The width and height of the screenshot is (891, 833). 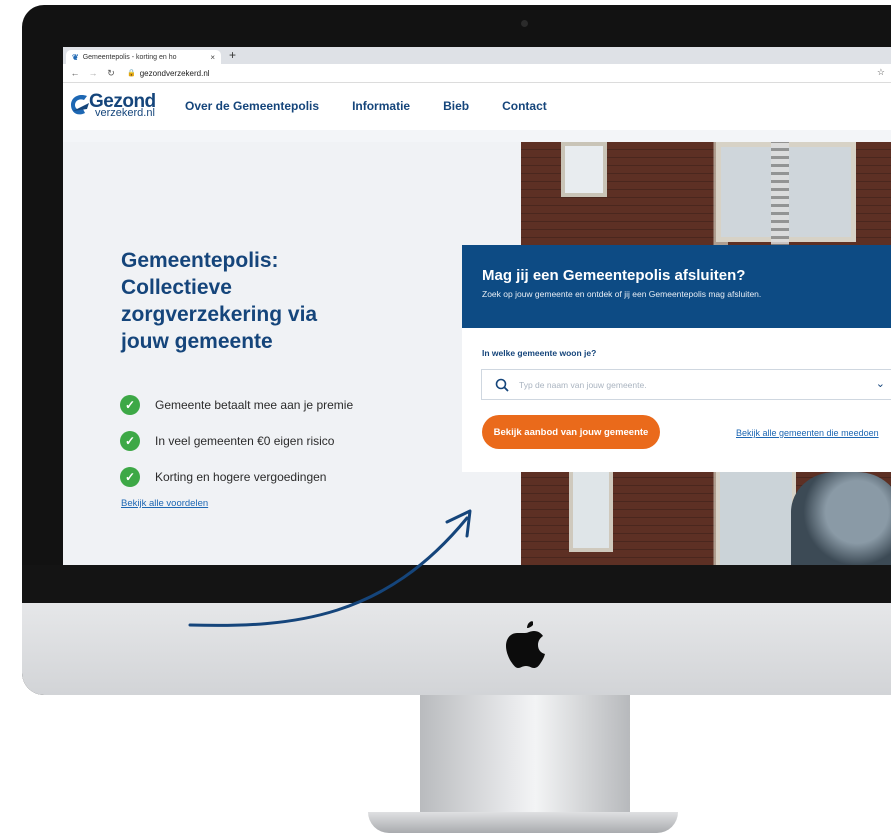 I want to click on imac-stand-base, so click(x=523, y=822).